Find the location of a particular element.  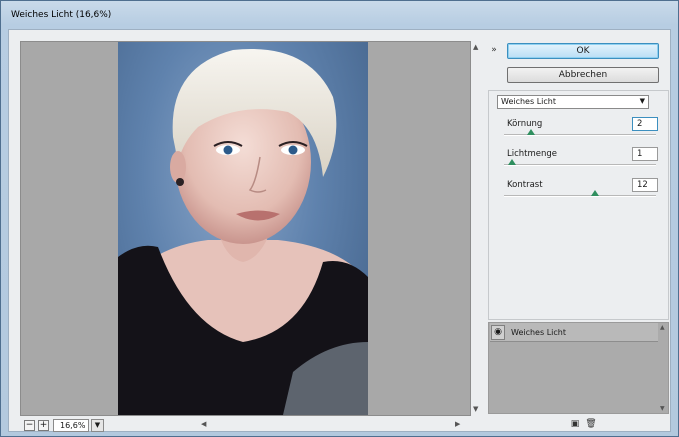

kontrast-field: 12 is located at coordinates (645, 185).